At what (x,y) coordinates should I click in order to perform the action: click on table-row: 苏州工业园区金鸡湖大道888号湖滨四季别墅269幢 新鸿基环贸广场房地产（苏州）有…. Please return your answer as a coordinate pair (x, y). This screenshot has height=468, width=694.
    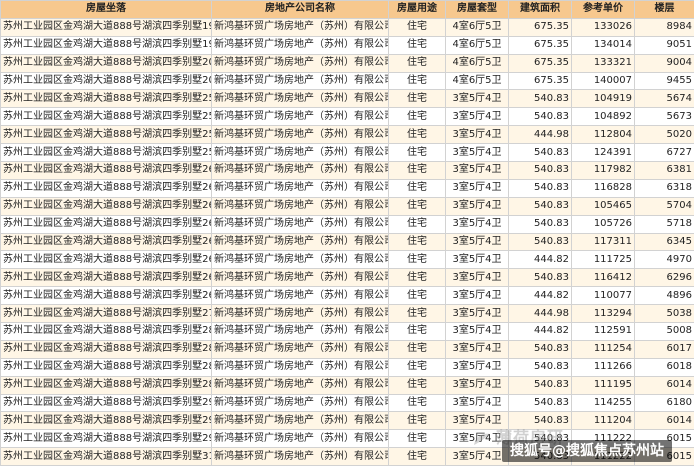
    Looking at the image, I should click on (347, 296).